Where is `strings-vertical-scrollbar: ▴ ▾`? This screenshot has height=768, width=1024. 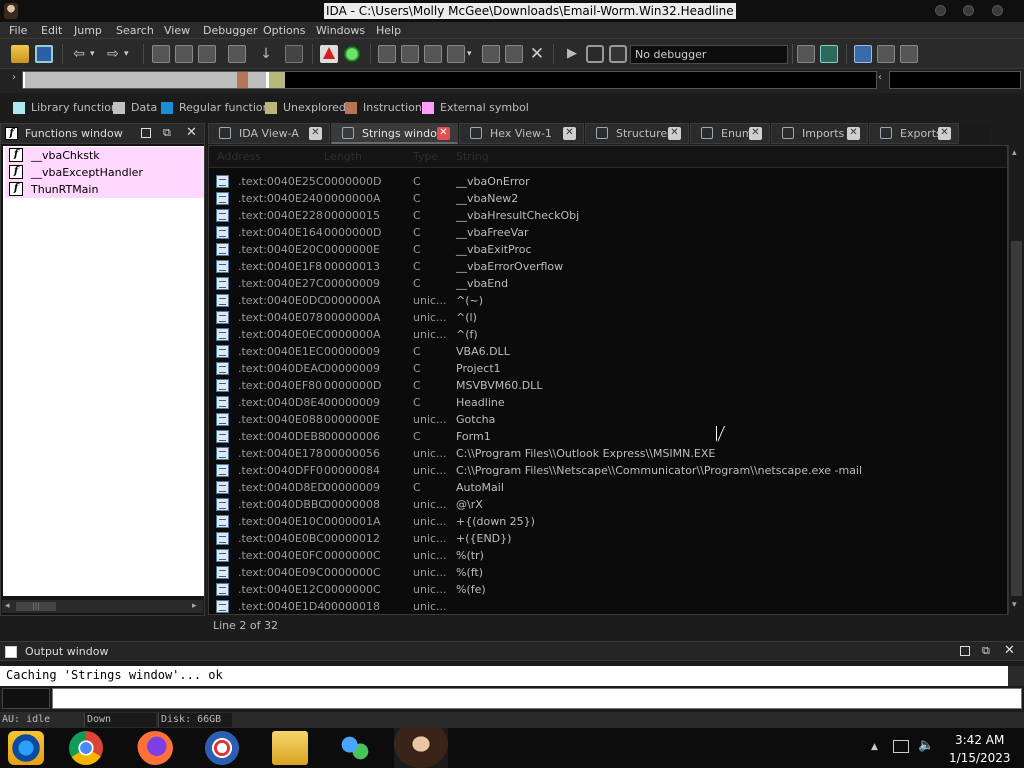
strings-vertical-scrollbar: ▴ ▾ is located at coordinates (1016, 380).